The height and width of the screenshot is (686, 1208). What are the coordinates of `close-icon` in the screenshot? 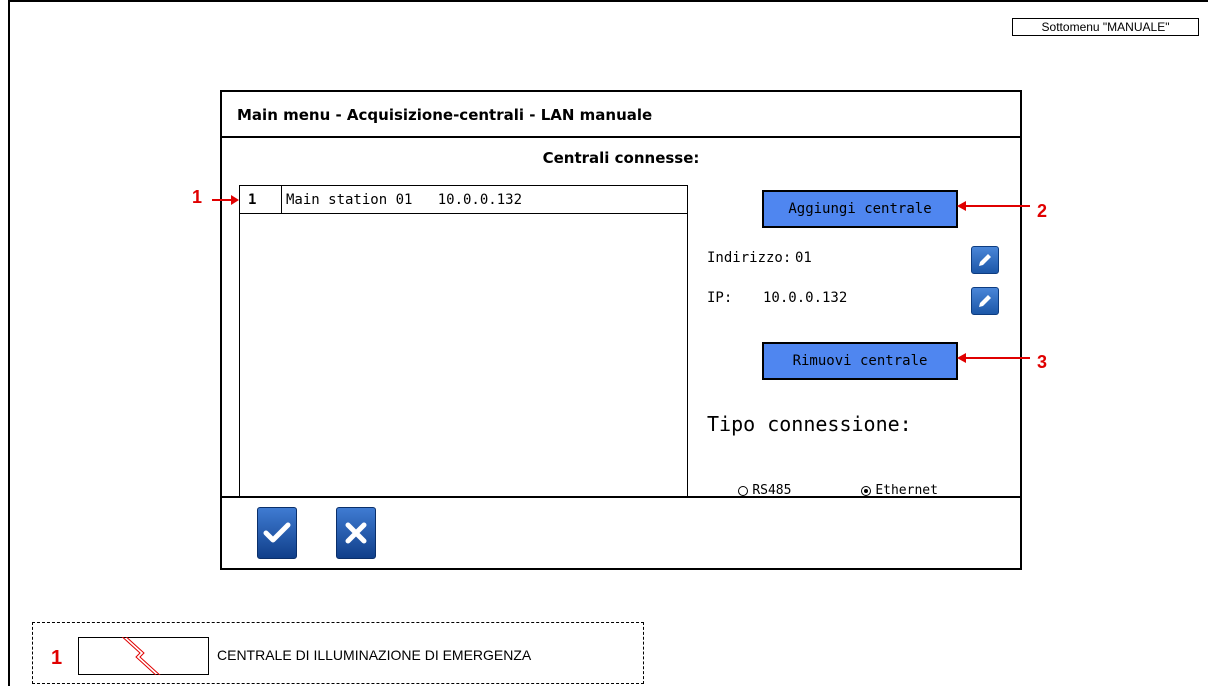 It's located at (356, 533).